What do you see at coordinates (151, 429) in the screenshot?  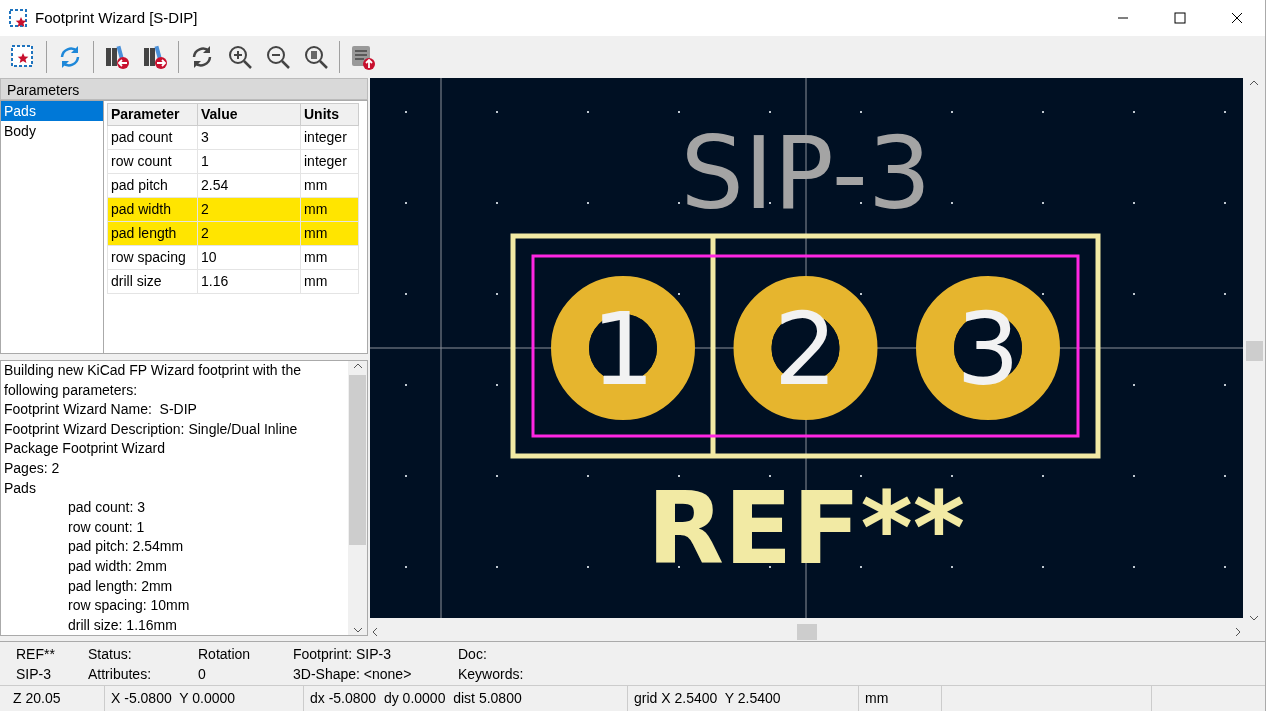 I see `message-line: Footprint Wizard Description: Single/Dual Inline` at bounding box center [151, 429].